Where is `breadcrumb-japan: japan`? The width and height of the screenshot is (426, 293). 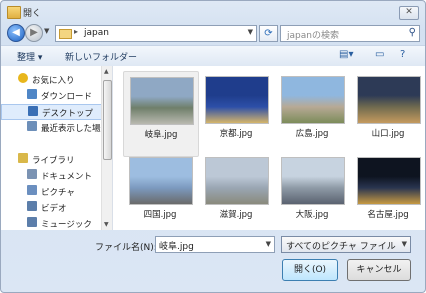
breadcrumb-japan: japan is located at coordinates (96, 33).